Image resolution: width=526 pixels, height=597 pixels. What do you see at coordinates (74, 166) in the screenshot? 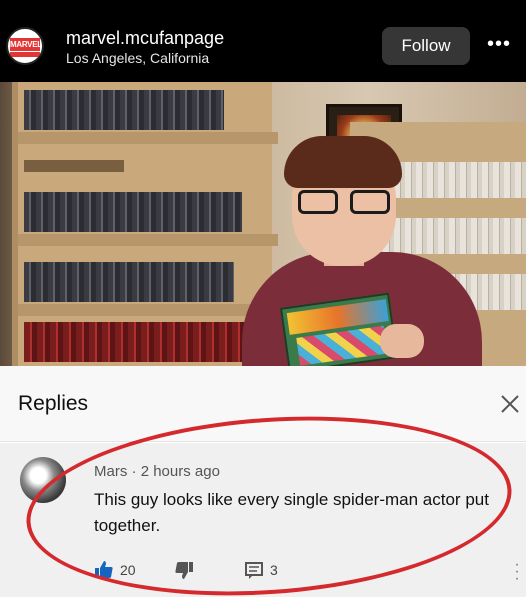
I see `game-stack` at bounding box center [74, 166].